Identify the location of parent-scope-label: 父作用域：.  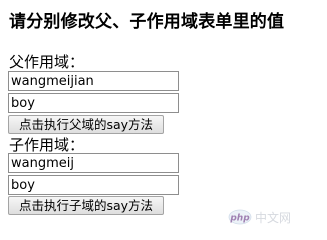
(47, 62).